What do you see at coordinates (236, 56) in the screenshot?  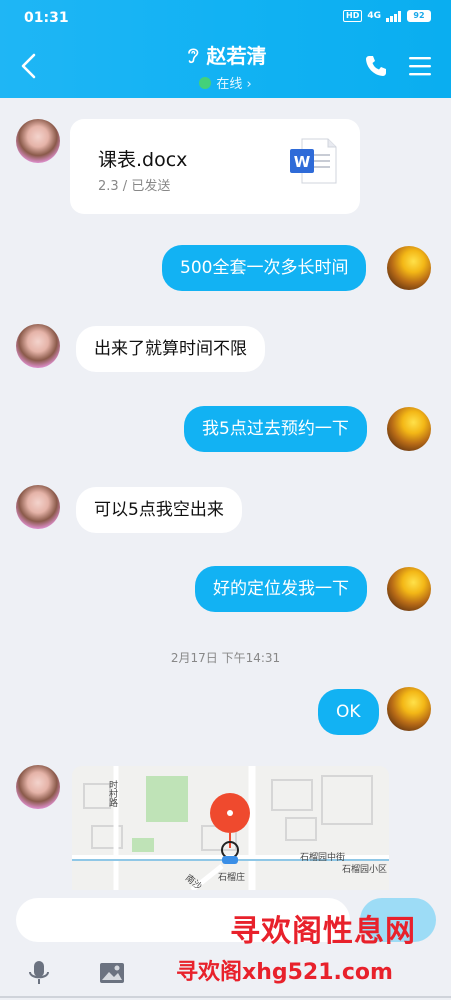 I see `contact-name: 赵若清` at bounding box center [236, 56].